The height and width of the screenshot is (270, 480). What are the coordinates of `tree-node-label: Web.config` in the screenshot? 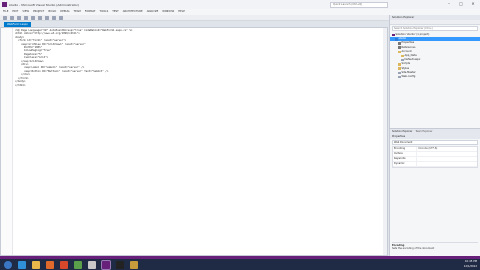 It's located at (408, 76).